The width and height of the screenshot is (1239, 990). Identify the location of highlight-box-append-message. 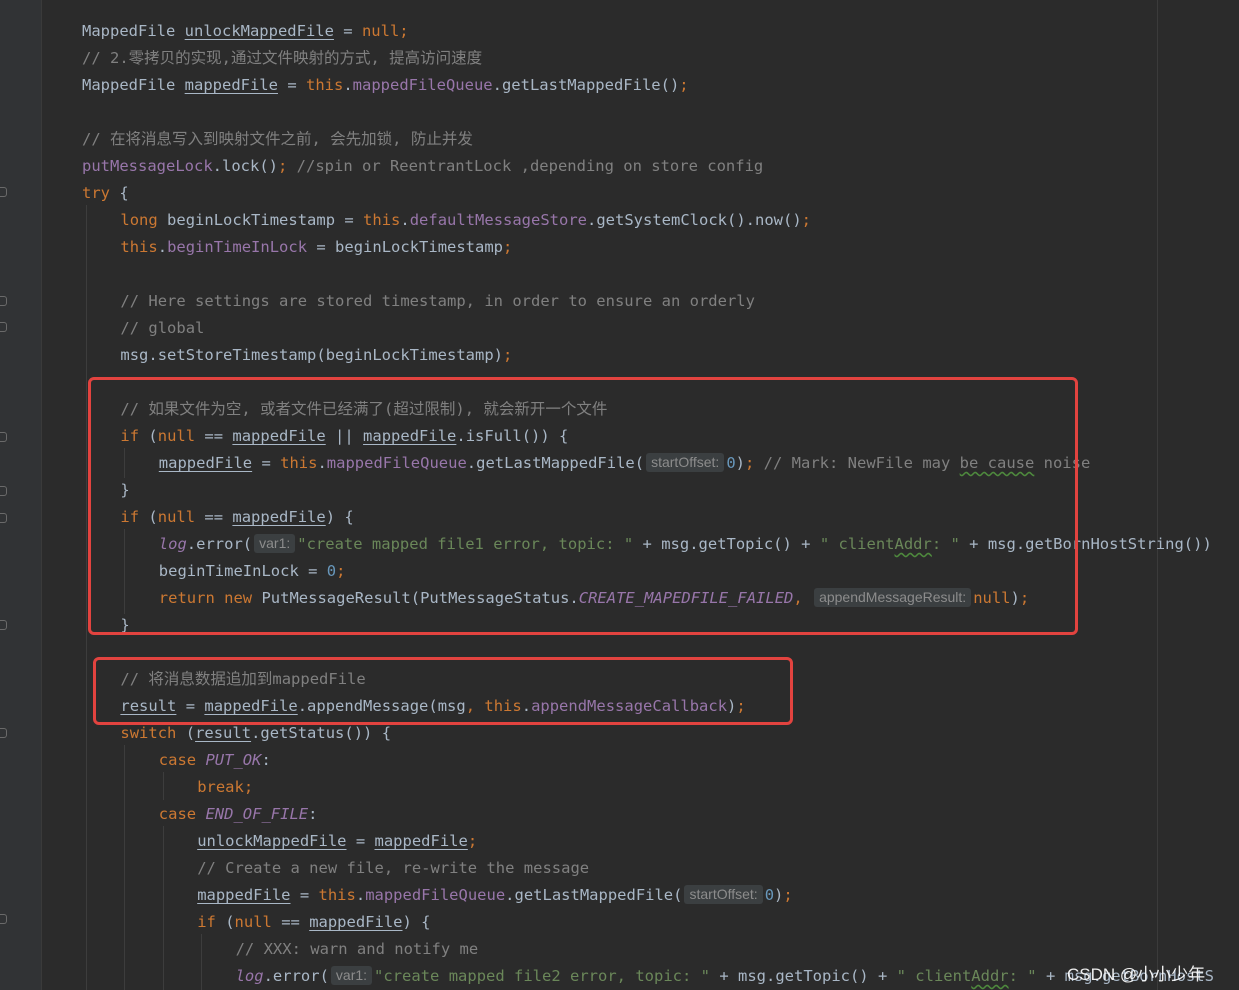
(443, 691).